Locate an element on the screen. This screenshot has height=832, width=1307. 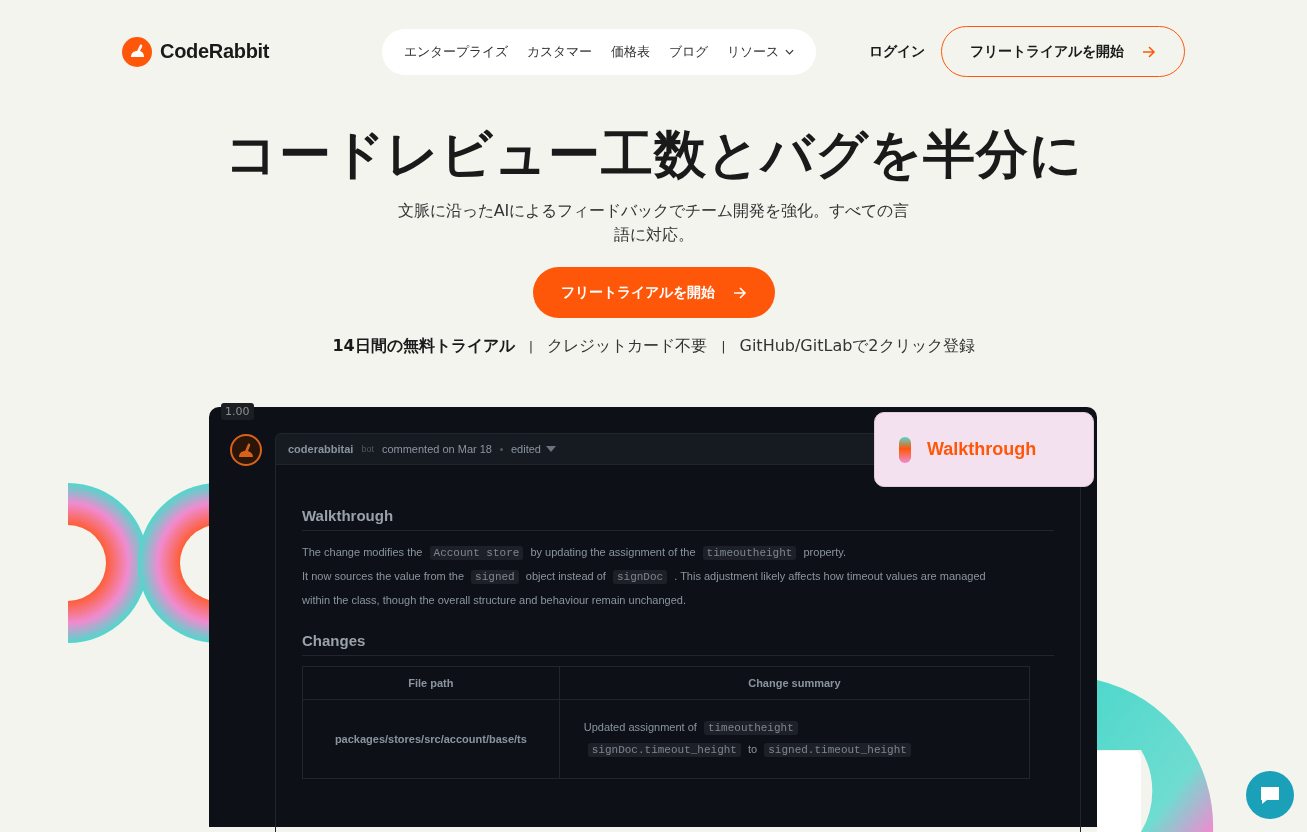
hero-title: コードレビュー工数とバグを半分に is located at coordinates (653, 154).